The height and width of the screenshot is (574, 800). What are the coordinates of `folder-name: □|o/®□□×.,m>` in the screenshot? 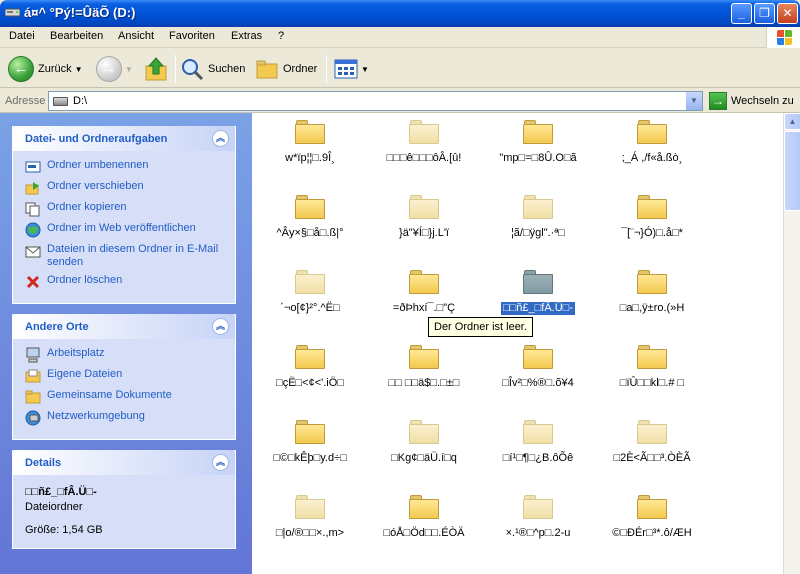 It's located at (310, 533).